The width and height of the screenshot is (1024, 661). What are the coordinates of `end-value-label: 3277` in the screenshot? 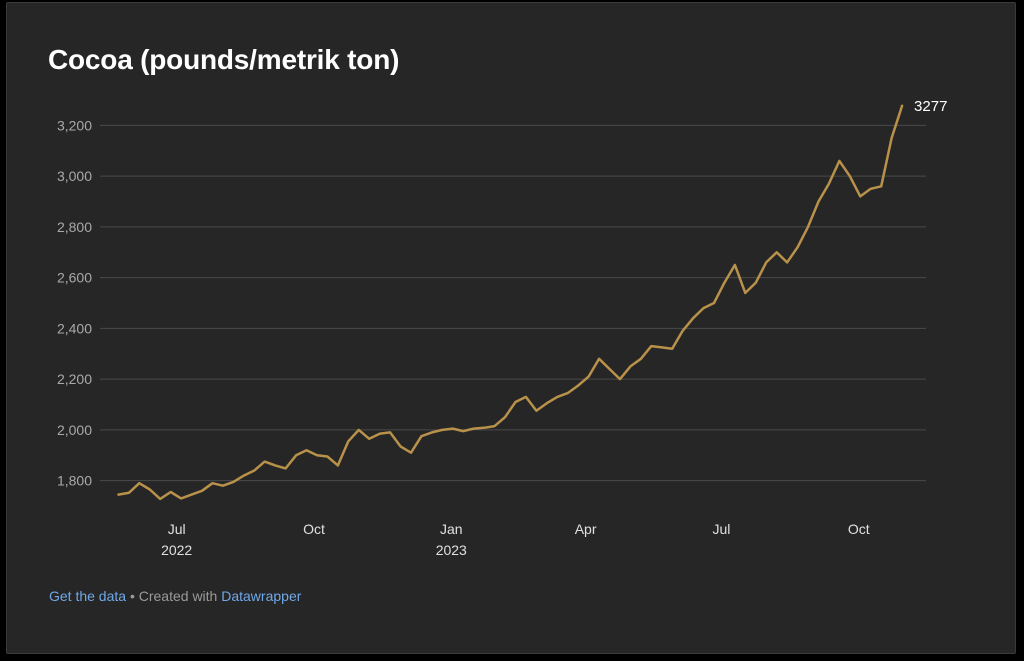 It's located at (930, 106).